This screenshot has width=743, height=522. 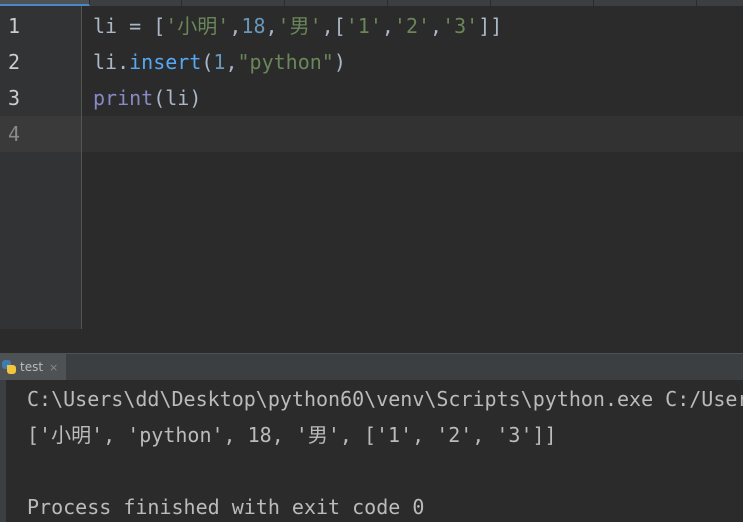 I want to click on line-number: 2, so click(x=14, y=62).